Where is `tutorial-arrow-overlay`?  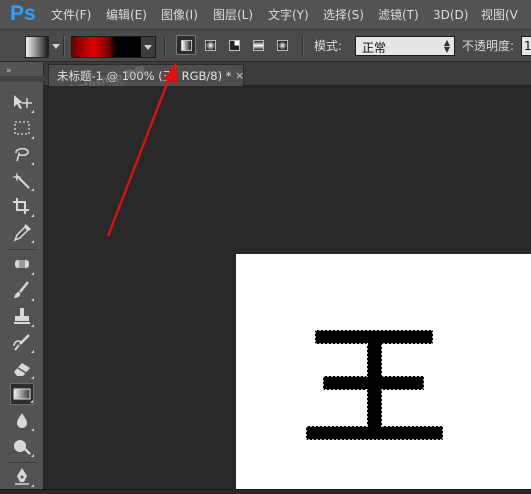
tutorial-arrow-overlay is located at coordinates (142, 149).